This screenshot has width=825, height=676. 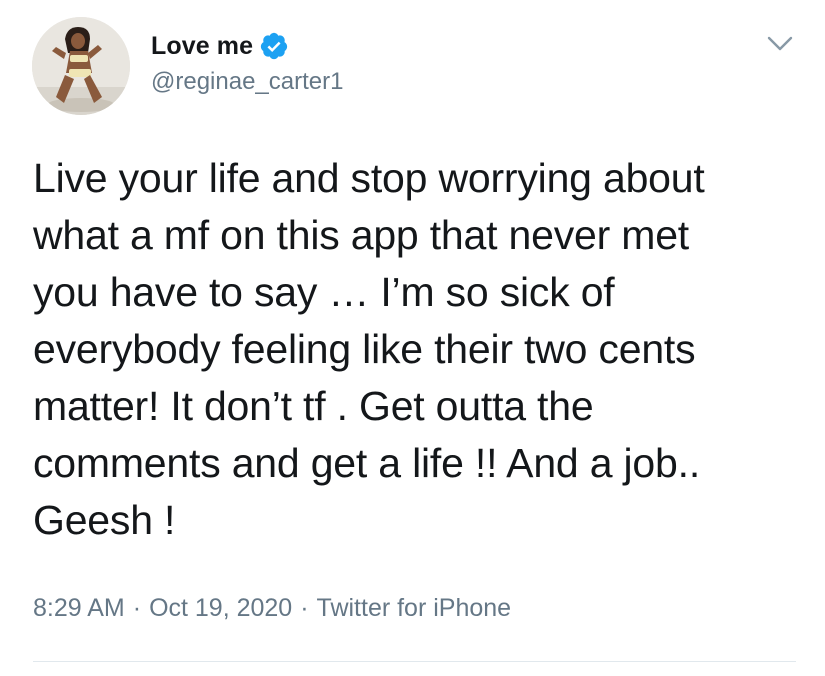 What do you see at coordinates (202, 46) in the screenshot?
I see `author-display-name: Love me` at bounding box center [202, 46].